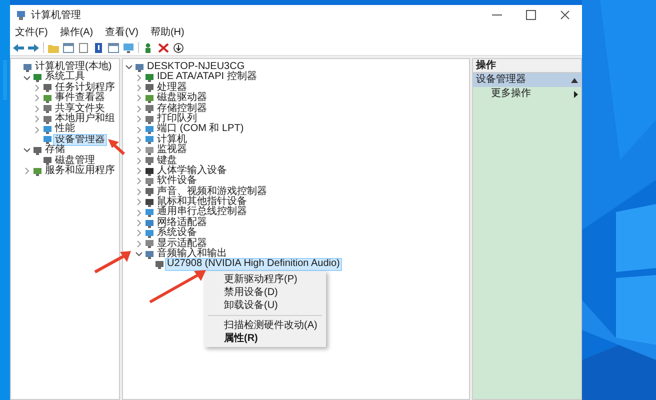  I want to click on window-title: 计算机管理, so click(56, 15).